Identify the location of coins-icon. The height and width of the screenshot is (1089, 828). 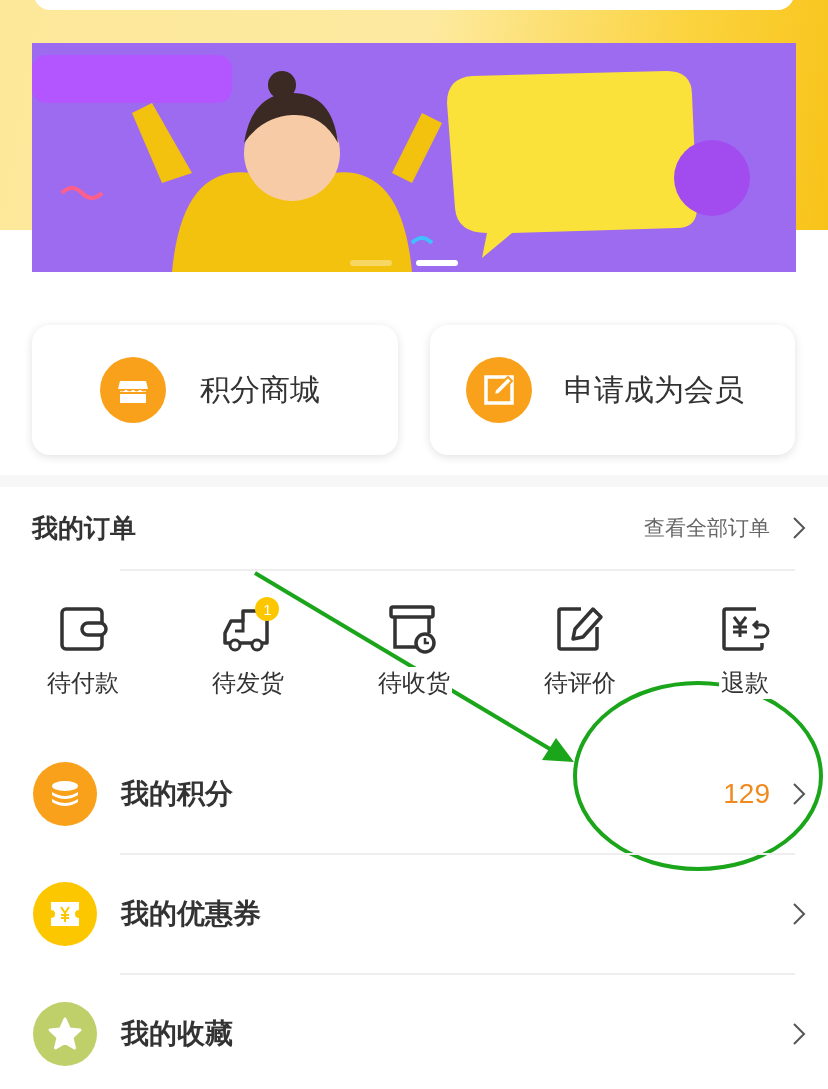
(65, 794).